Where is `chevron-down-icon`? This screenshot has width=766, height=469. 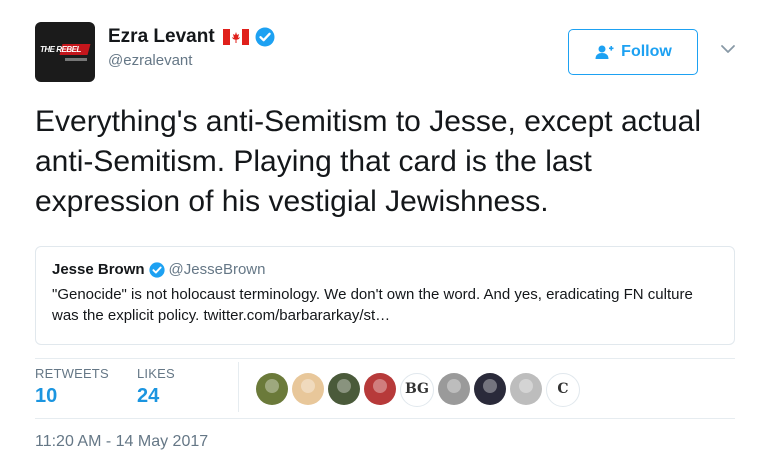 chevron-down-icon is located at coordinates (728, 49).